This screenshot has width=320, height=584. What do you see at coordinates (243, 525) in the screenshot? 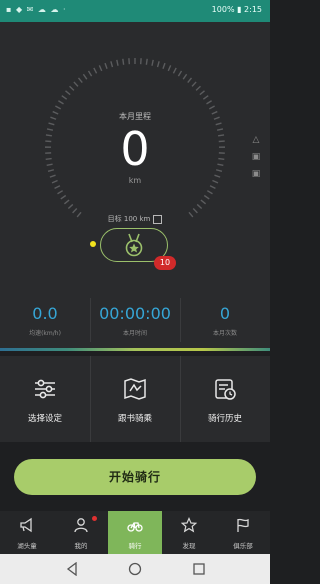
I see `flag-icon` at bounding box center [243, 525].